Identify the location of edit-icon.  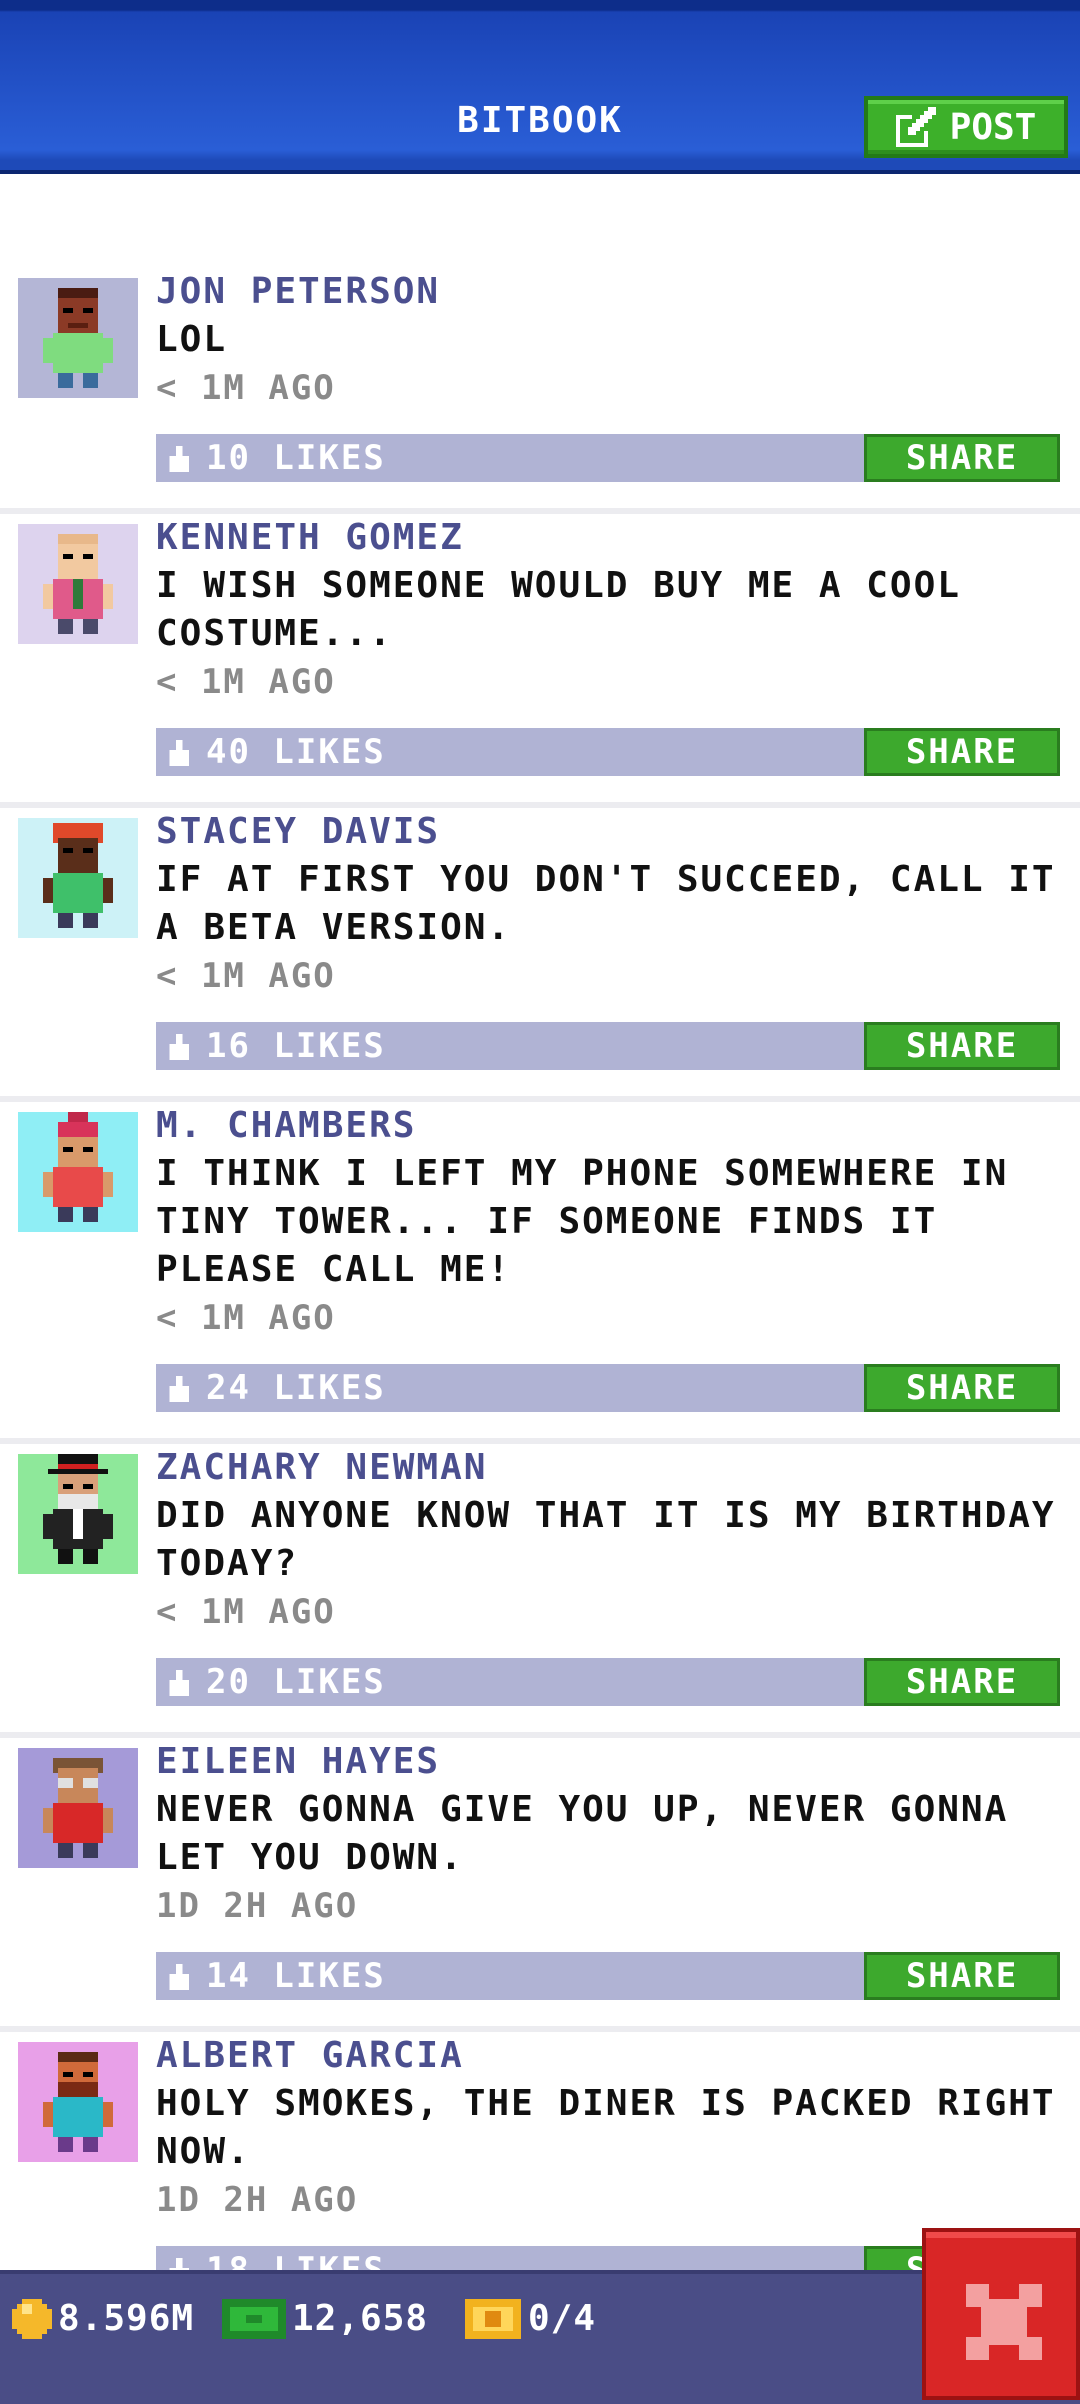
(915, 127).